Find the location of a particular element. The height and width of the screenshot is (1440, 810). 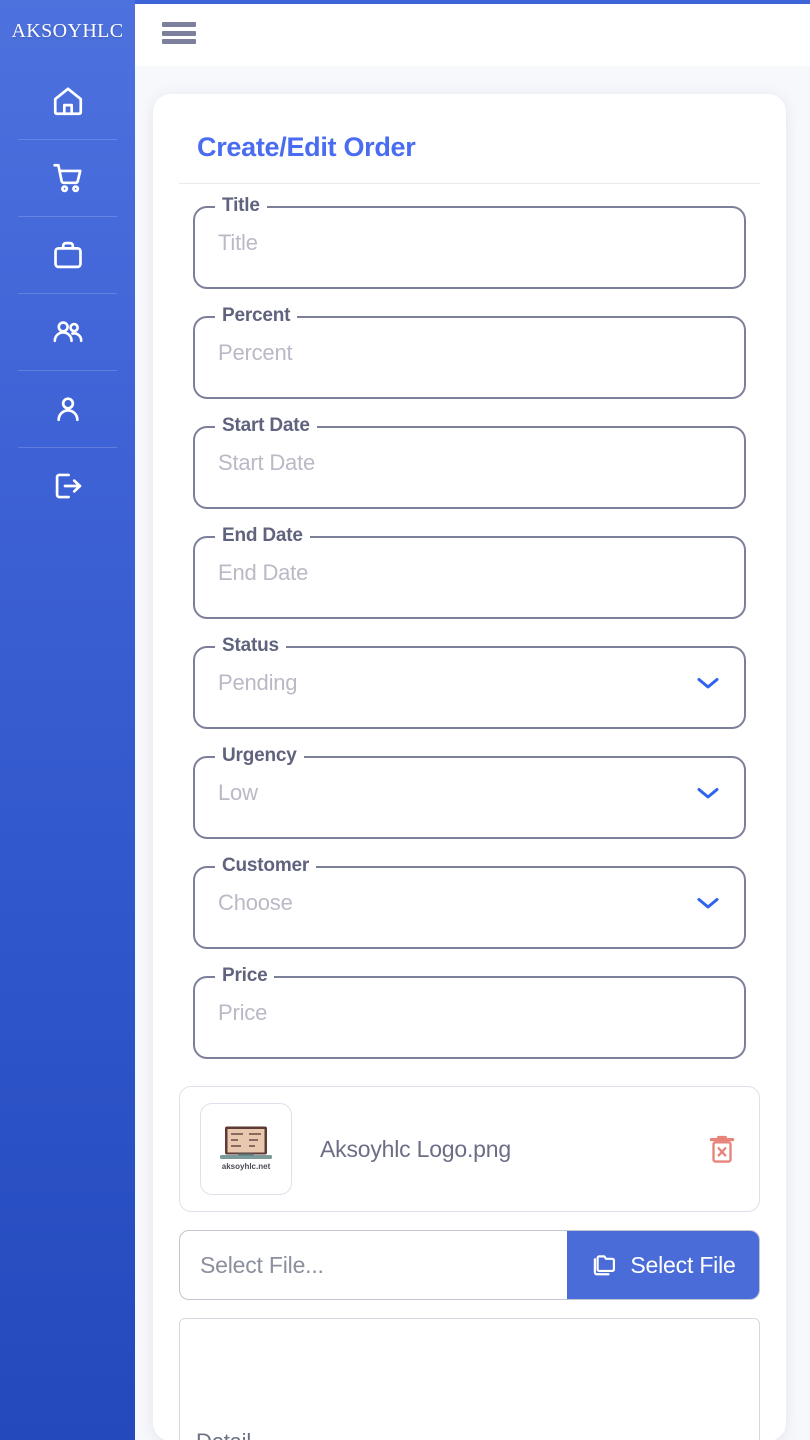

top-accent-line is located at coordinates (472, 2).